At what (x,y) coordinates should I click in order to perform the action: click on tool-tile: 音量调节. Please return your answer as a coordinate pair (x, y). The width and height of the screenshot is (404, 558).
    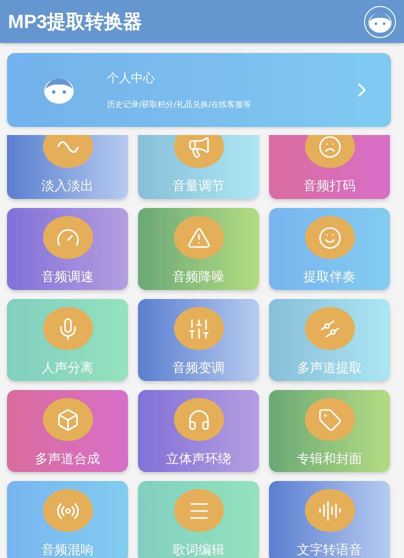
    Looking at the image, I should click on (198, 167).